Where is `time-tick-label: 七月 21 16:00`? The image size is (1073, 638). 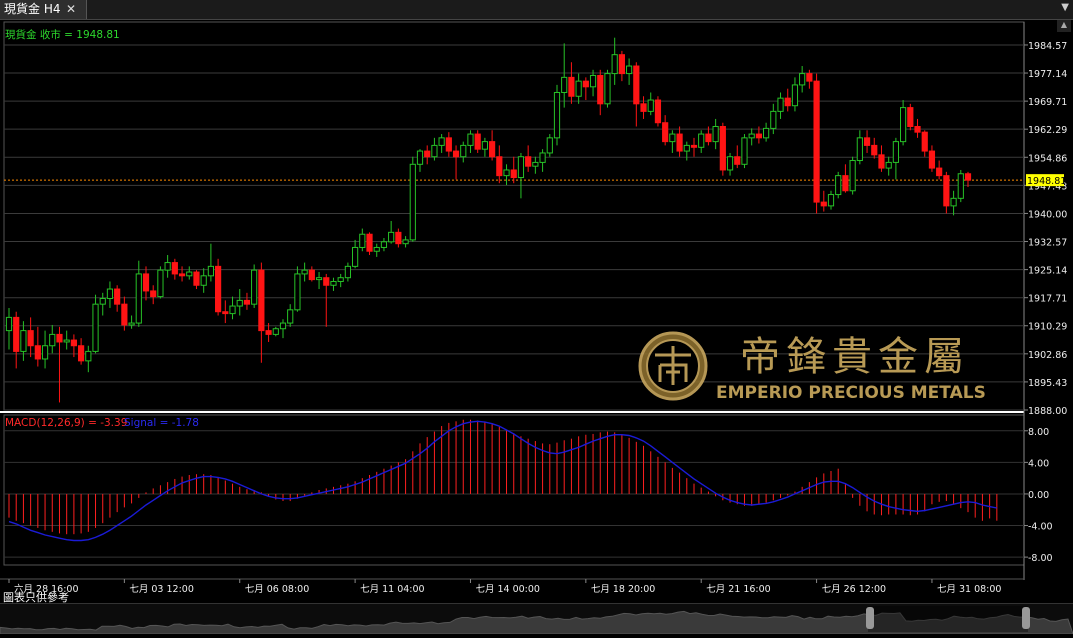
time-tick-label: 七月 21 16:00 is located at coordinates (738, 589).